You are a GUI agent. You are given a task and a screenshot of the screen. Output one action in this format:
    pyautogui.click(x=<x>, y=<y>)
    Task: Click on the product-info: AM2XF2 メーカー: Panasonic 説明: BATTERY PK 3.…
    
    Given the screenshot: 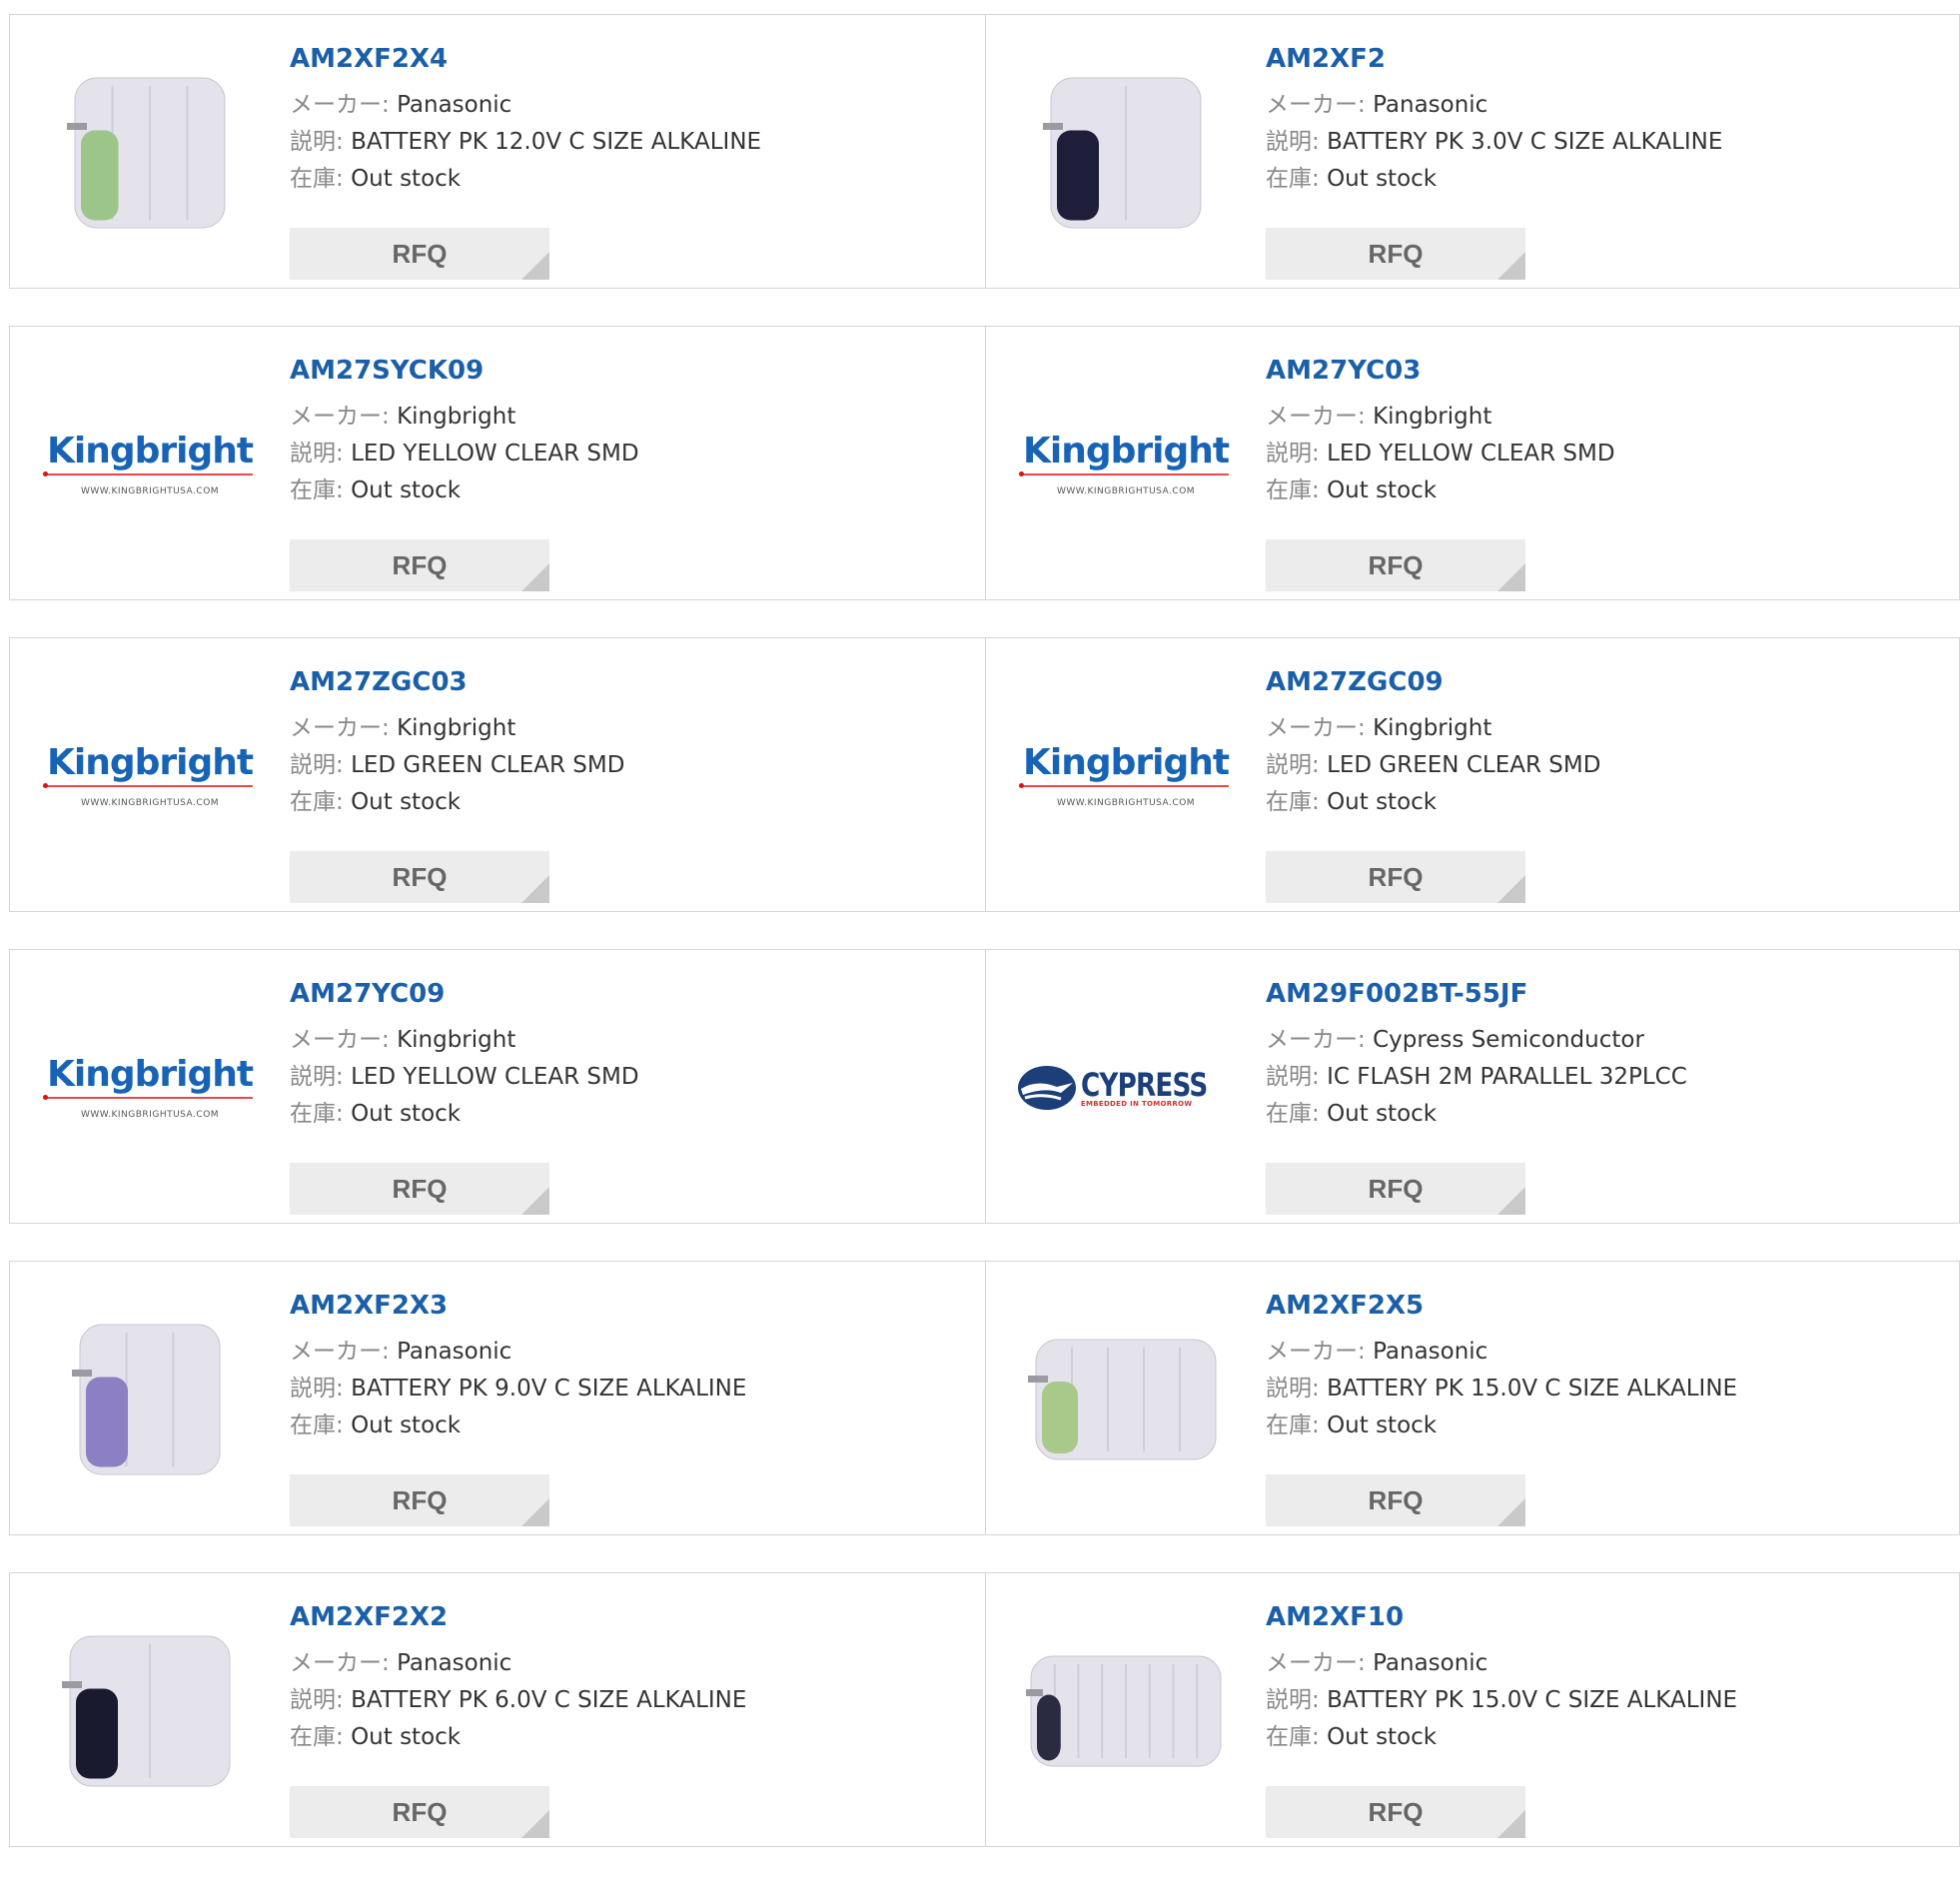 What is the action you would take?
    pyautogui.click(x=1602, y=161)
    